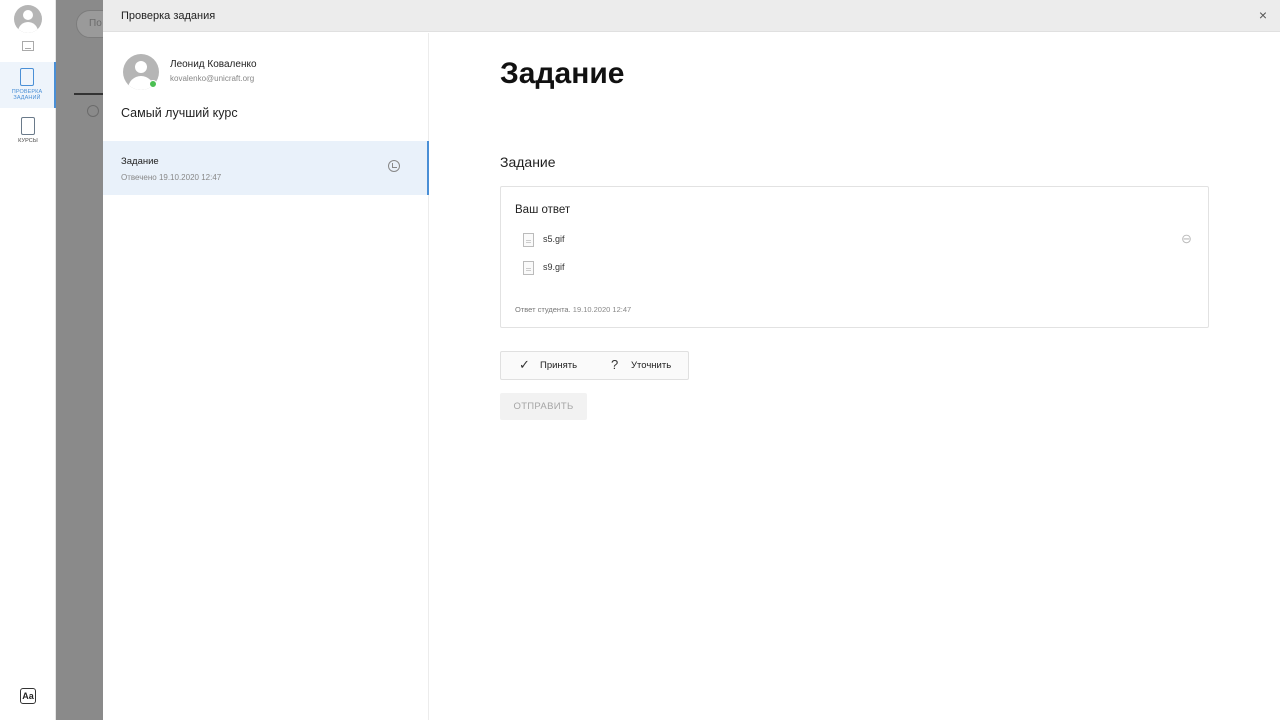  What do you see at coordinates (95, 23) in the screenshot?
I see `background-search-text: По` at bounding box center [95, 23].